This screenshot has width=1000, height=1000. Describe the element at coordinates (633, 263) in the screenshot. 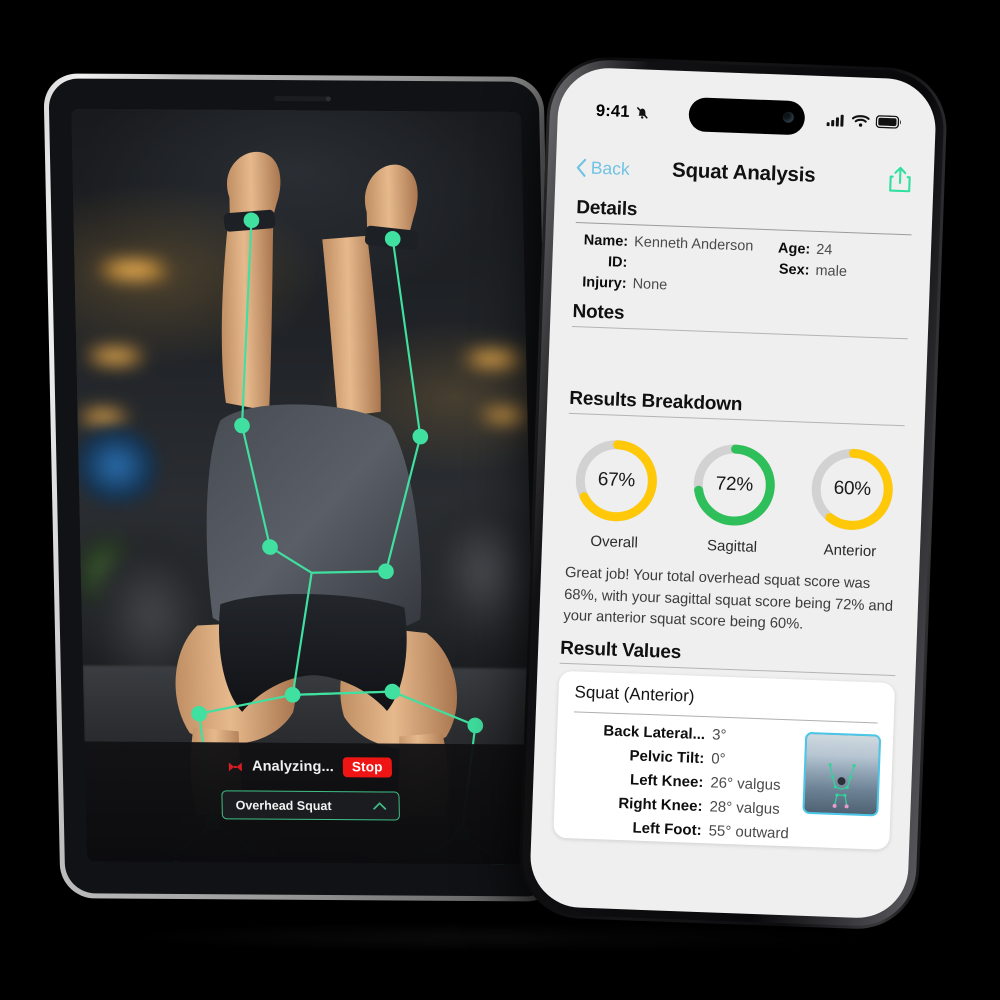

I see `detail-value` at that location.